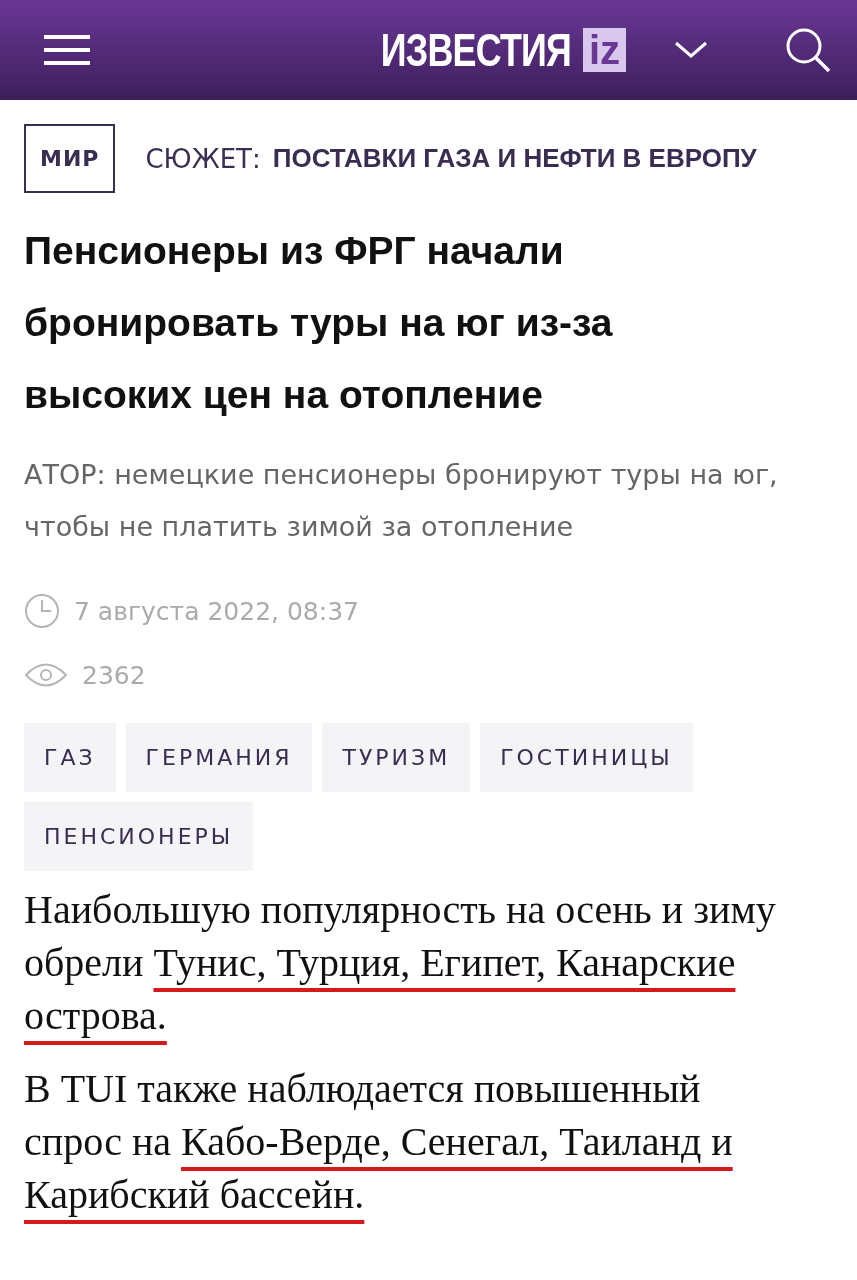  What do you see at coordinates (691, 50) in the screenshot?
I see `chevron-down-icon` at bounding box center [691, 50].